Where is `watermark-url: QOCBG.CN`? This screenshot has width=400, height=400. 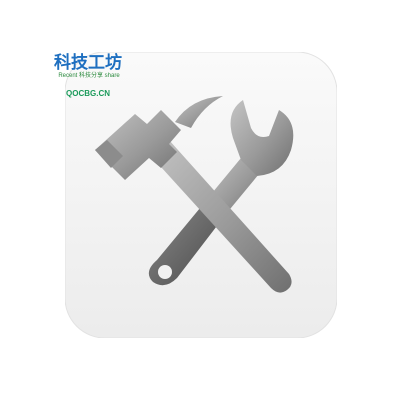 watermark-url: QOCBG.CN is located at coordinates (88, 93).